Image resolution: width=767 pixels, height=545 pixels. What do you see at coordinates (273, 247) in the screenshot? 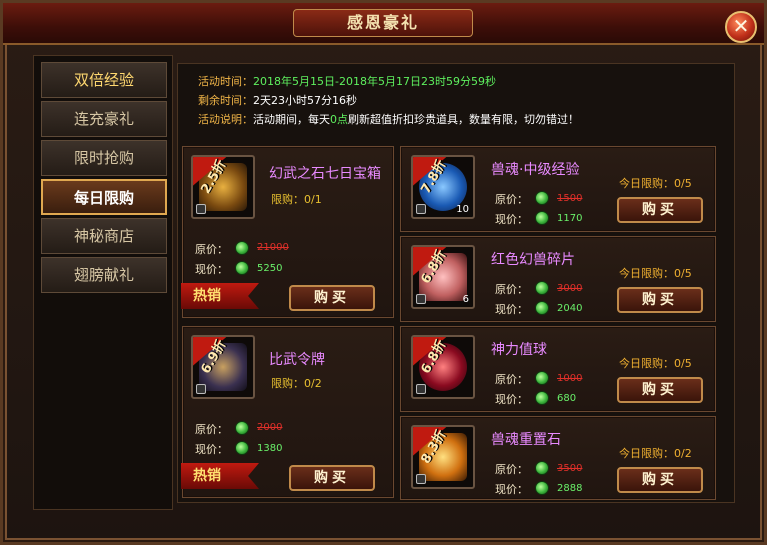
I see `orig-price: 21000` at bounding box center [273, 247].